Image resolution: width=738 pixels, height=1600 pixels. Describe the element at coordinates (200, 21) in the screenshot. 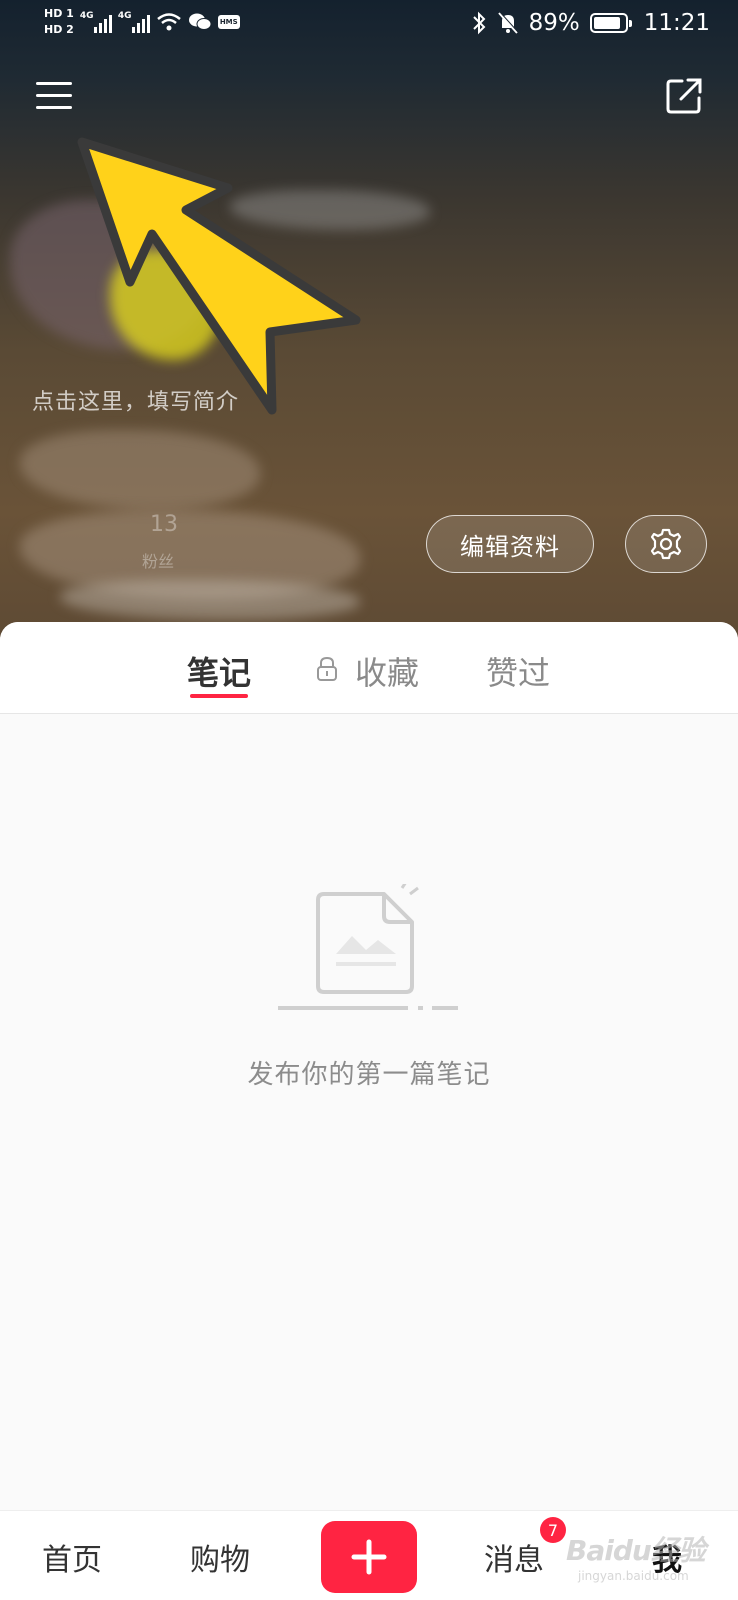

I see `wechat-icon` at that location.